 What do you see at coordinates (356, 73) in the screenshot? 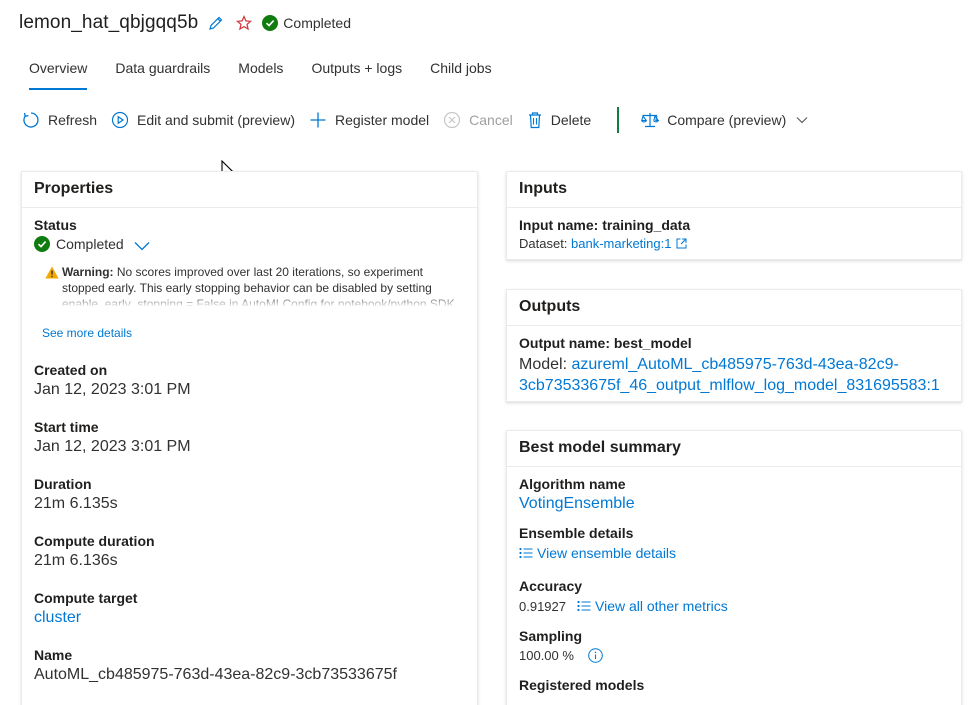
I see `tab-outputs-logs: Outputs + logs` at bounding box center [356, 73].